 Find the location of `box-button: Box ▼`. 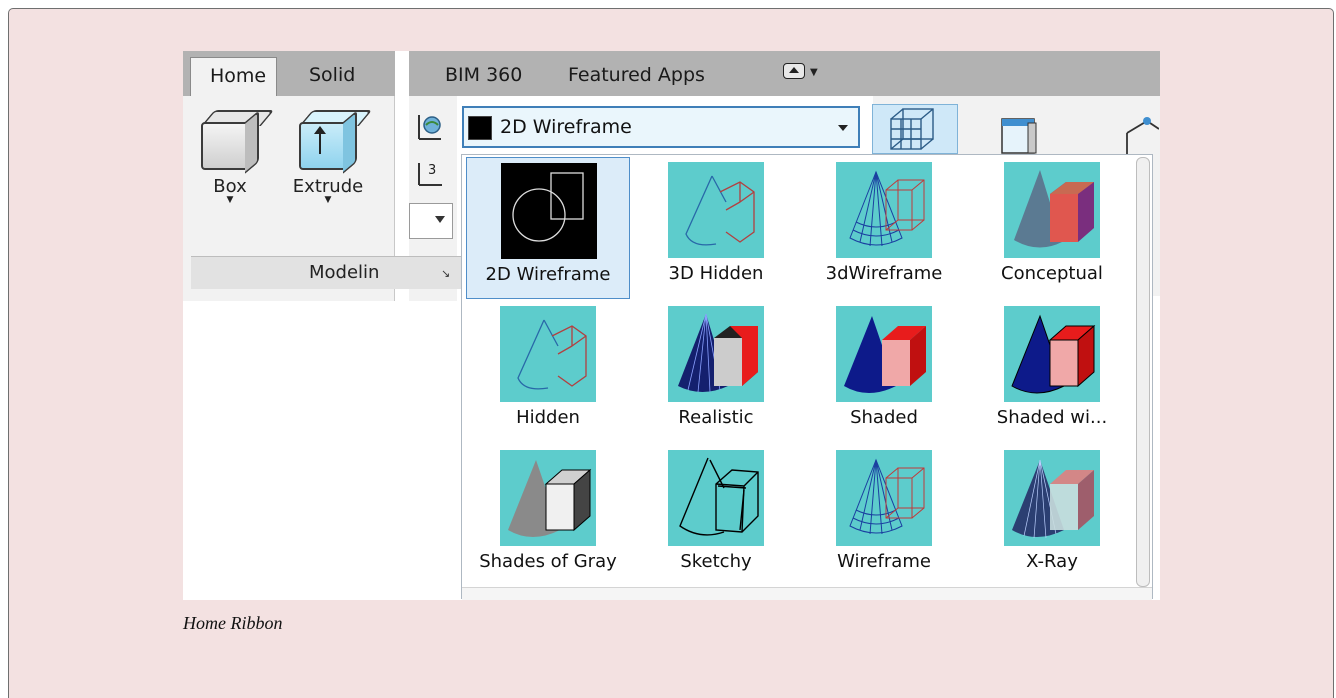

box-button: Box ▼ is located at coordinates (236, 156).